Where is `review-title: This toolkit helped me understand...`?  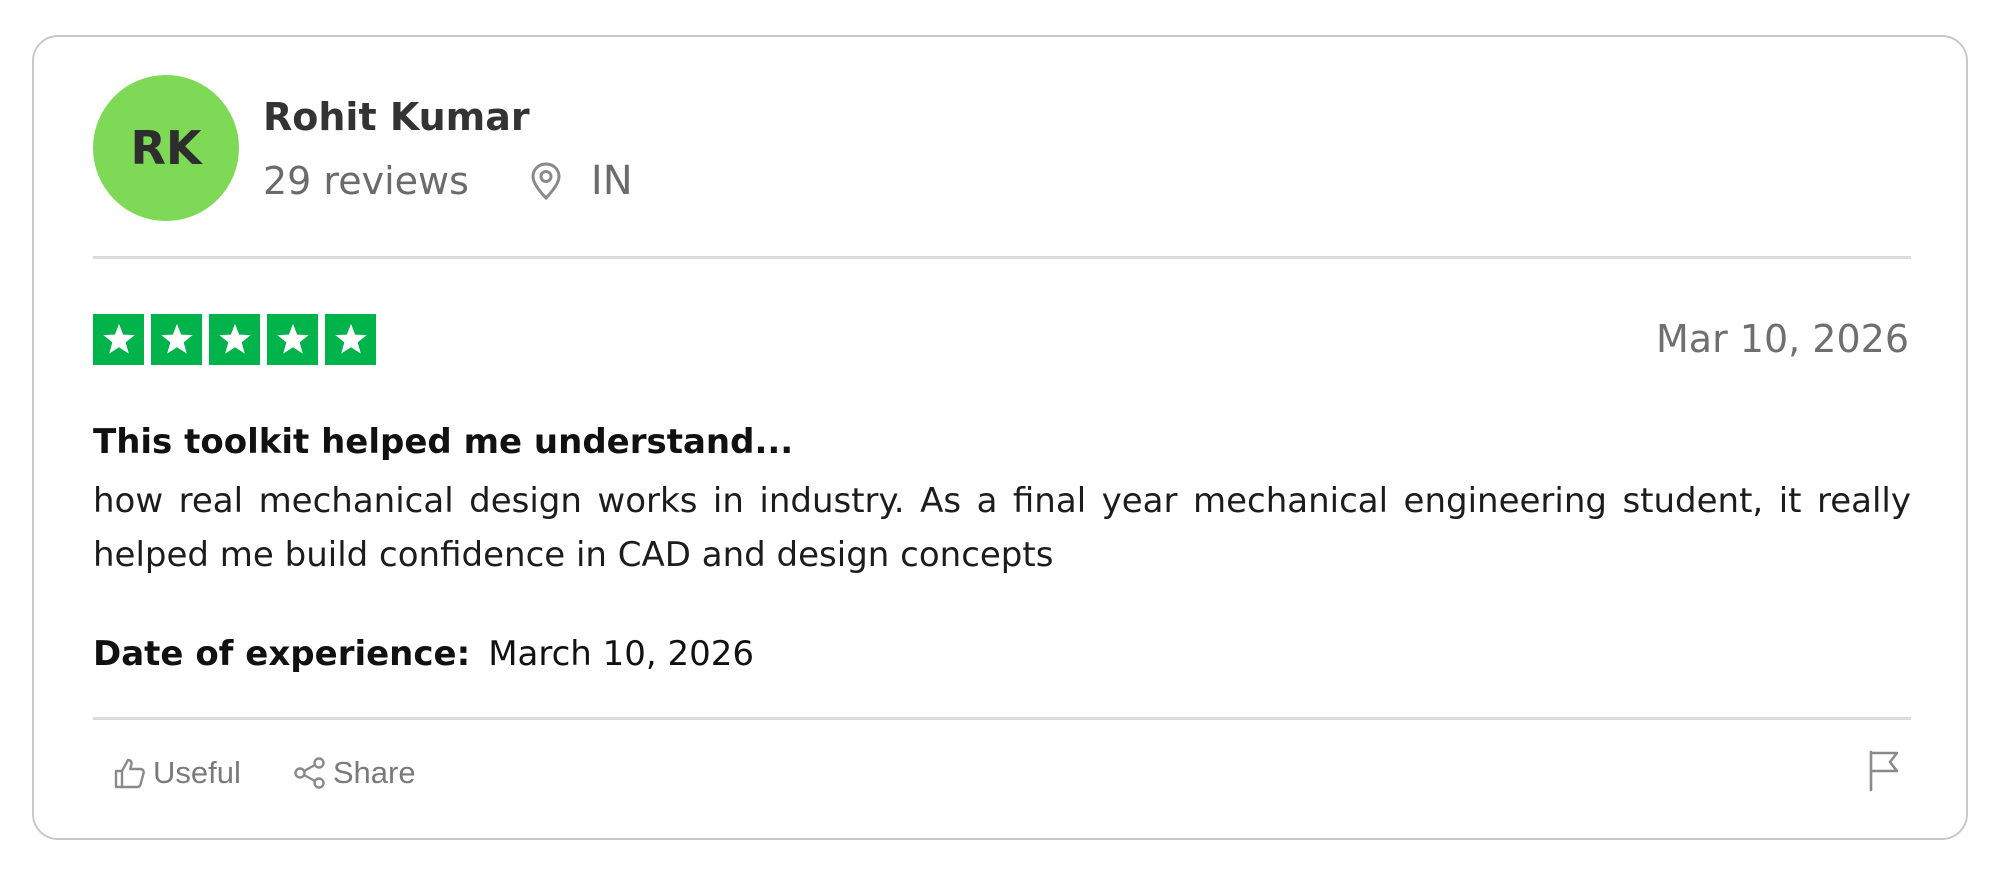 review-title: This toolkit helped me understand... is located at coordinates (443, 442).